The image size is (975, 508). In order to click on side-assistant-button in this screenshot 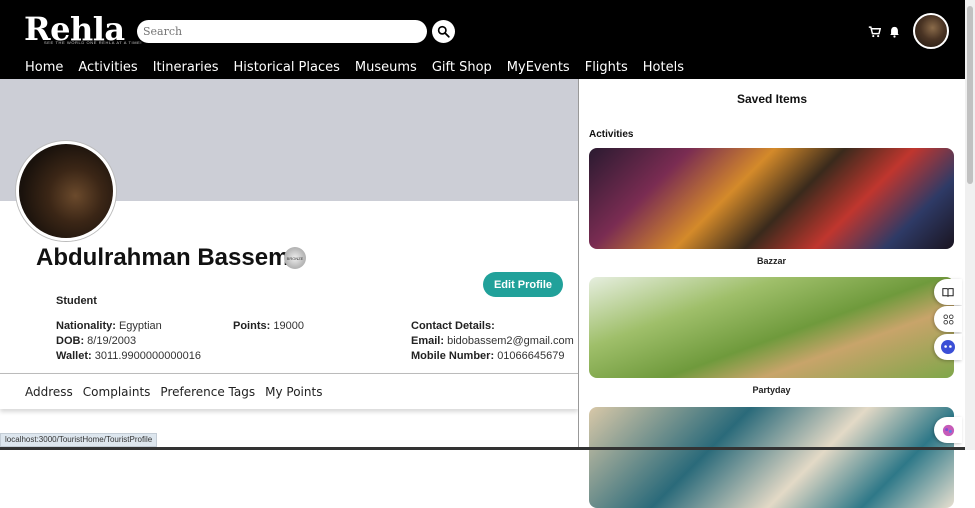, I will do `click(948, 347)`.